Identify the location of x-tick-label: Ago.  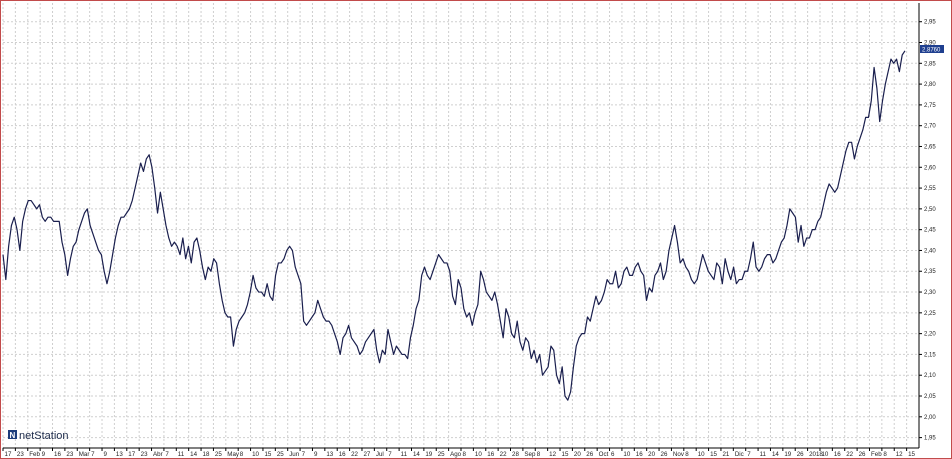
(456, 454).